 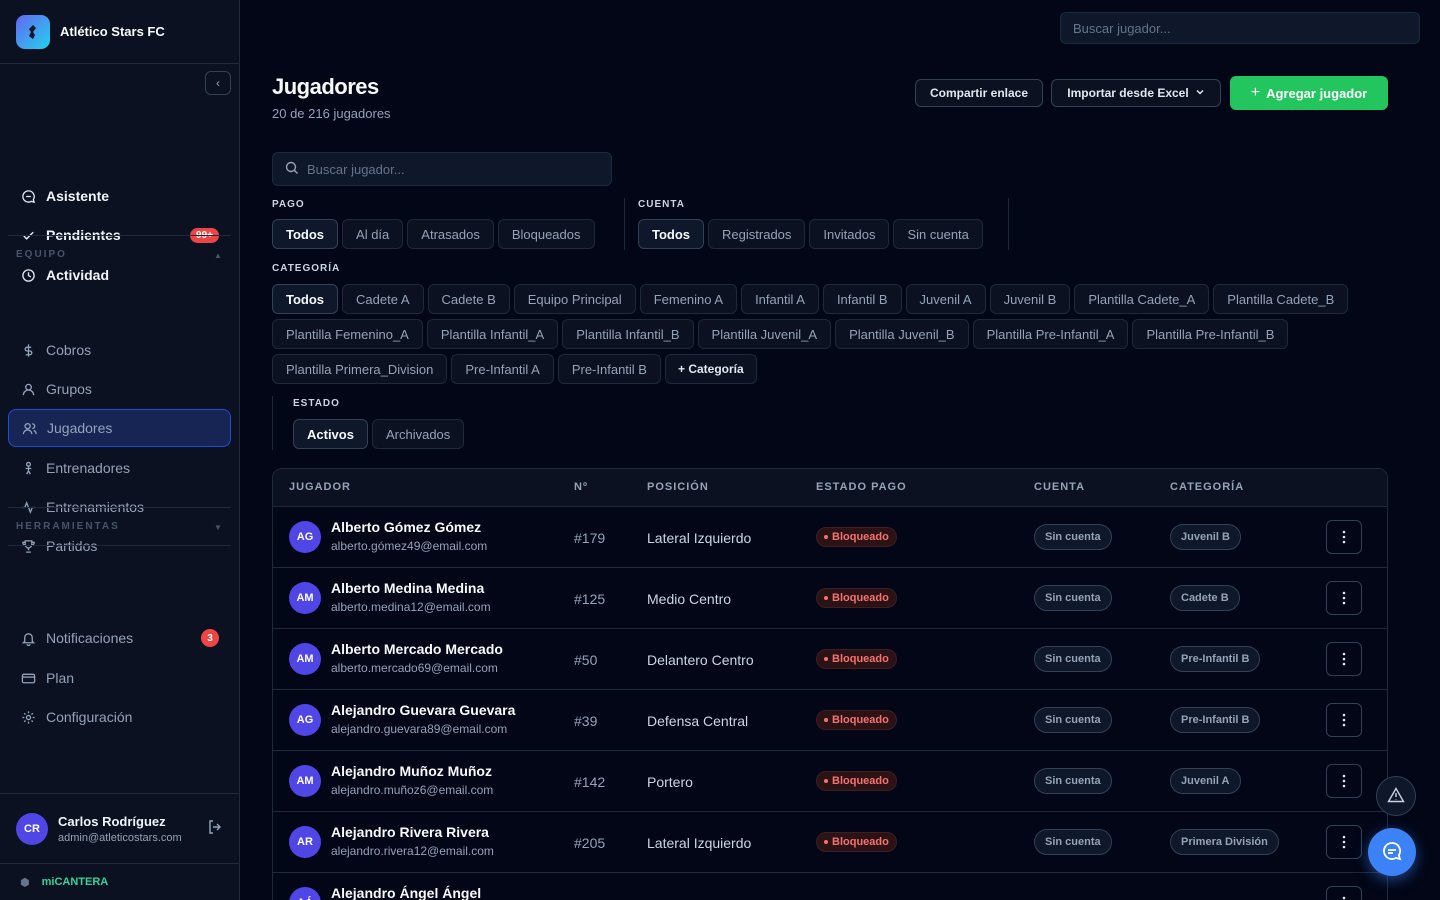 I want to click on share-link-label: Compartir enlace, so click(x=979, y=93).